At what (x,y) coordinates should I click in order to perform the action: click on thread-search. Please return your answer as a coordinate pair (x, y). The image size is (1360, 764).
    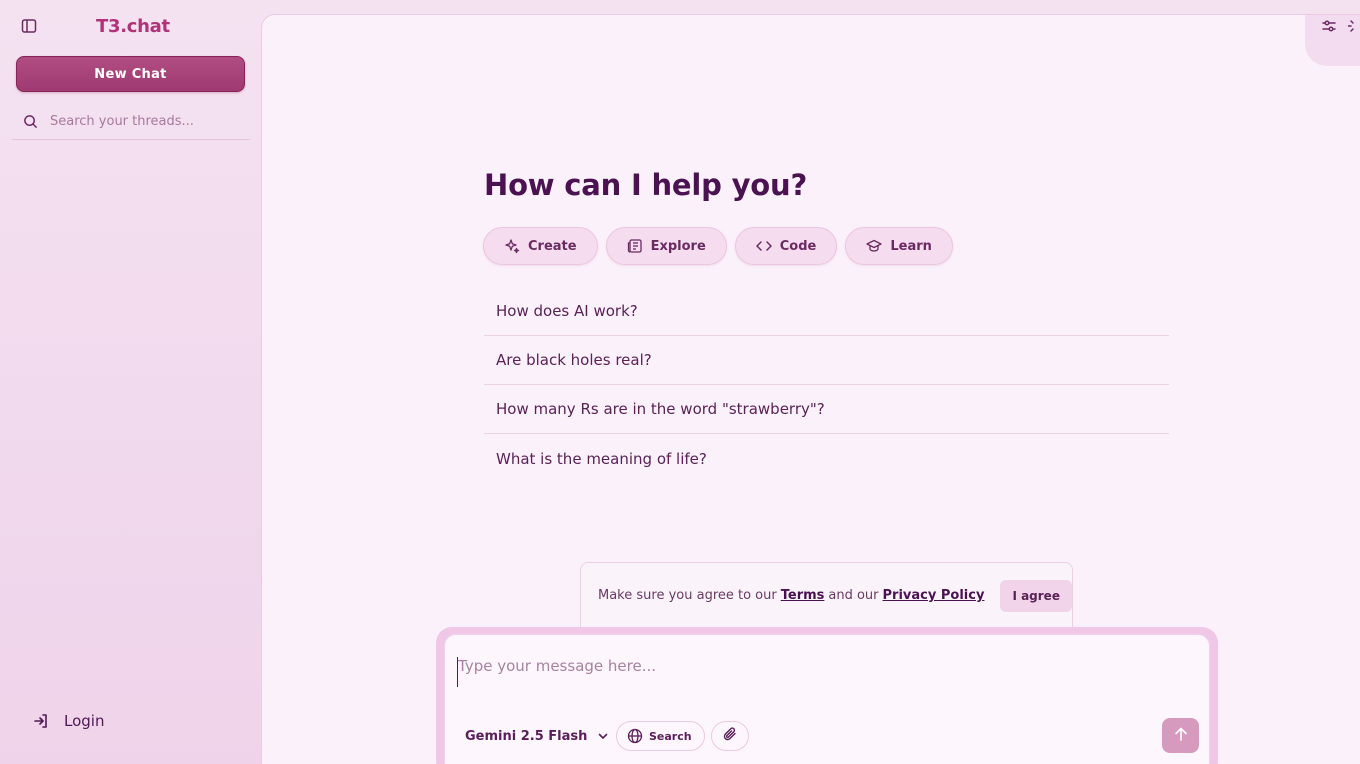
    Looking at the image, I should click on (131, 122).